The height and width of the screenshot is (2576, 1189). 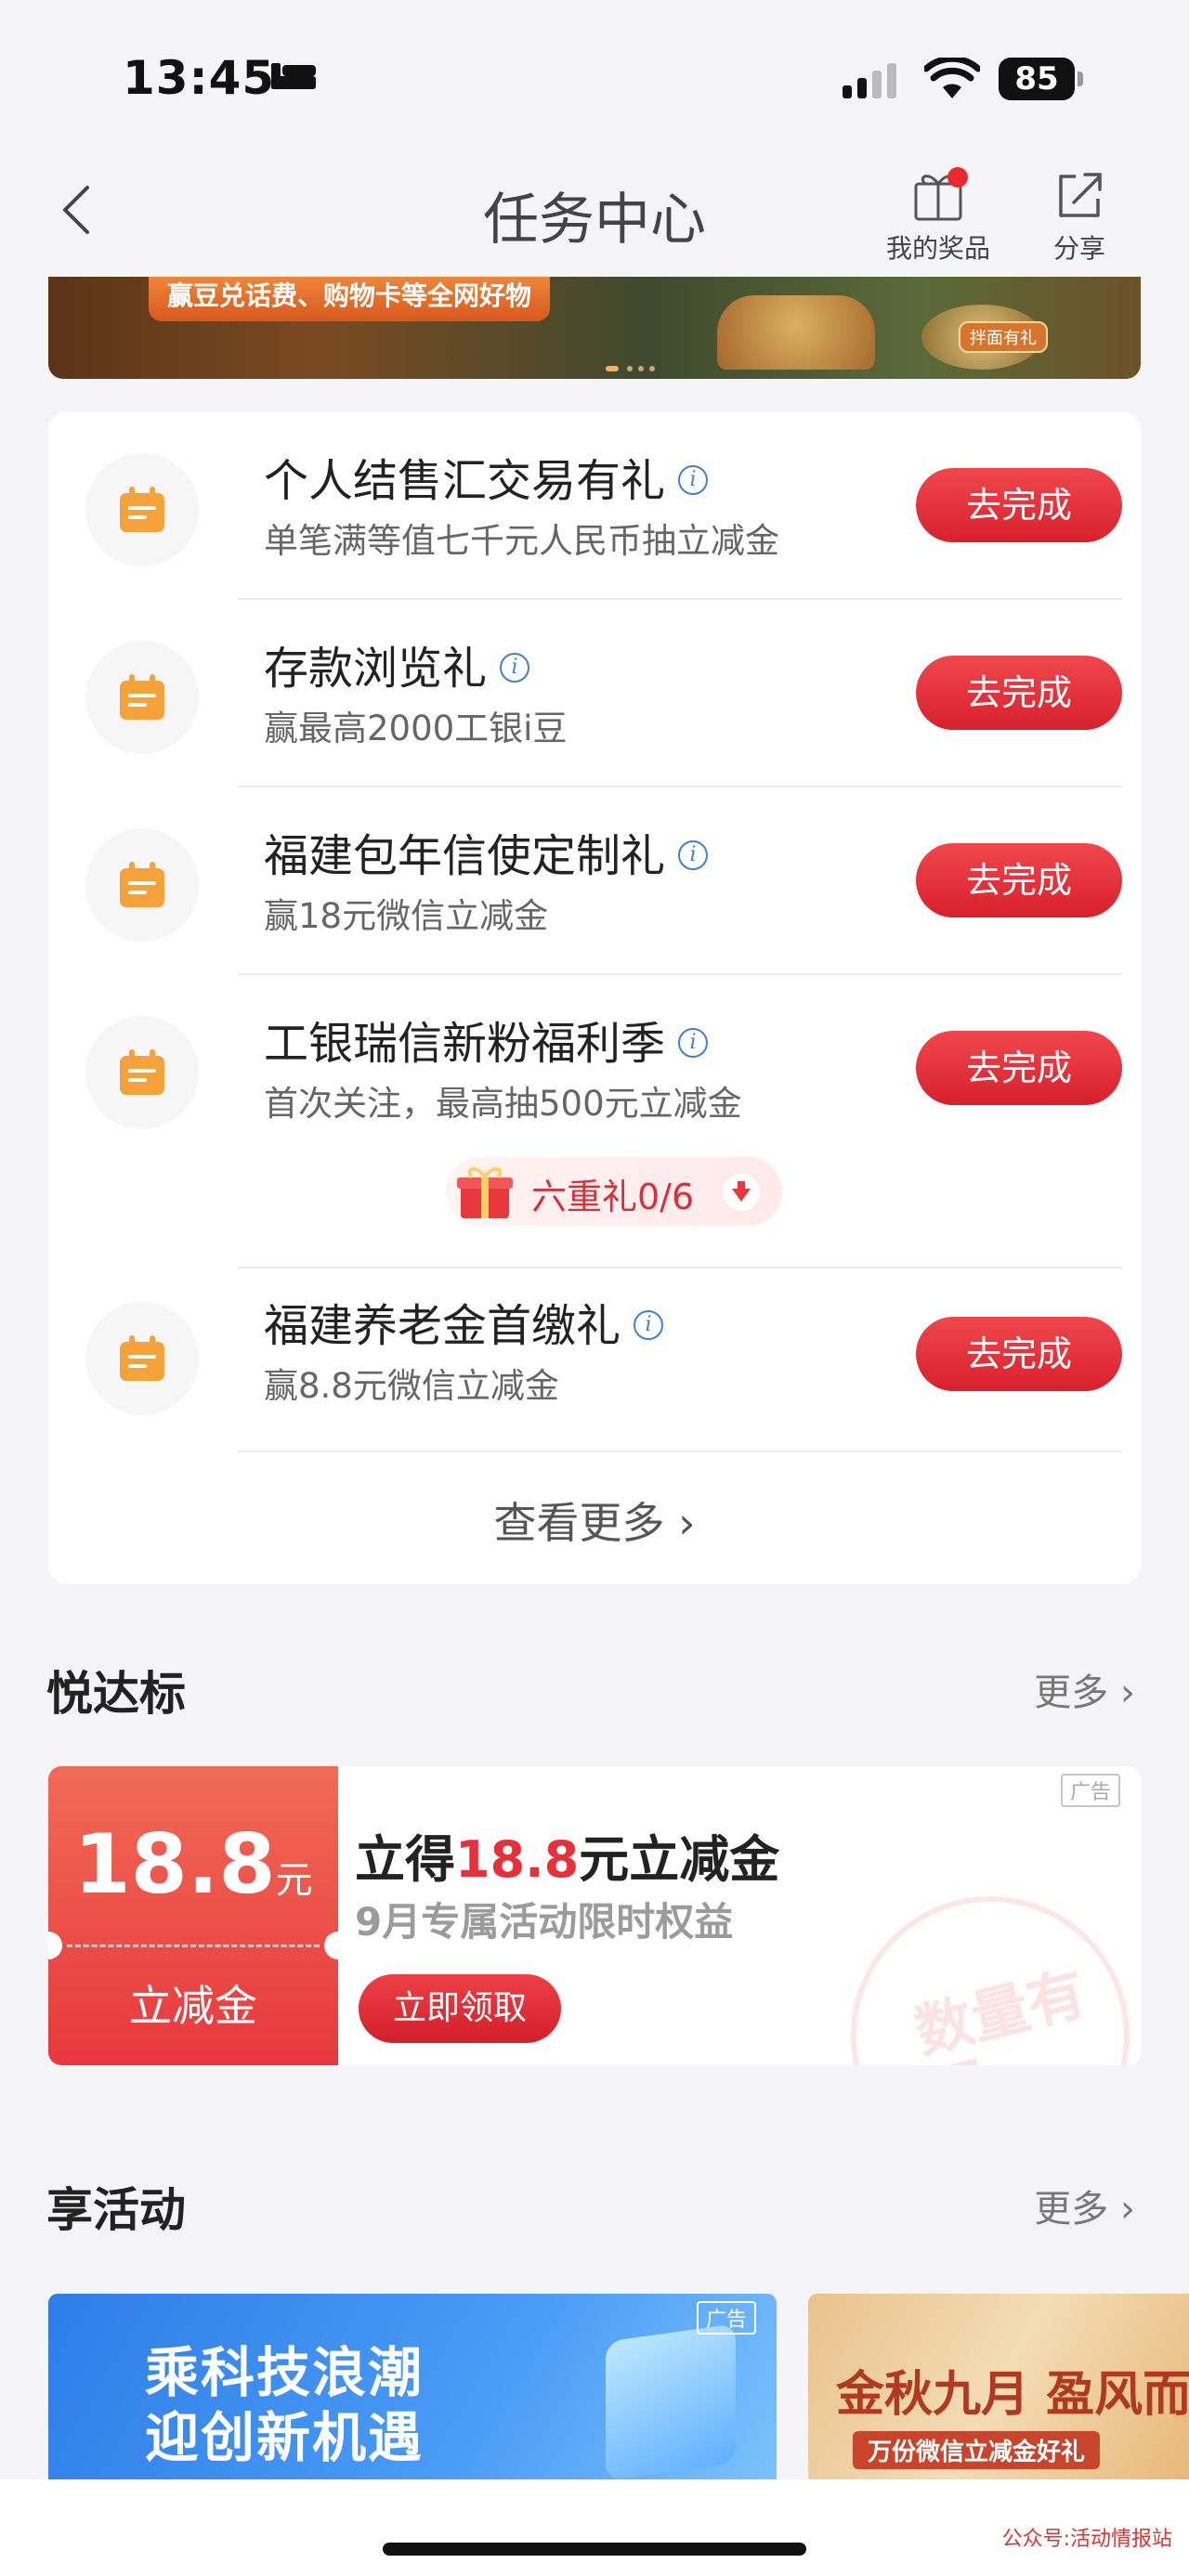 I want to click on activity-line1: 金秋九月 盈风而, so click(x=1012, y=2395).